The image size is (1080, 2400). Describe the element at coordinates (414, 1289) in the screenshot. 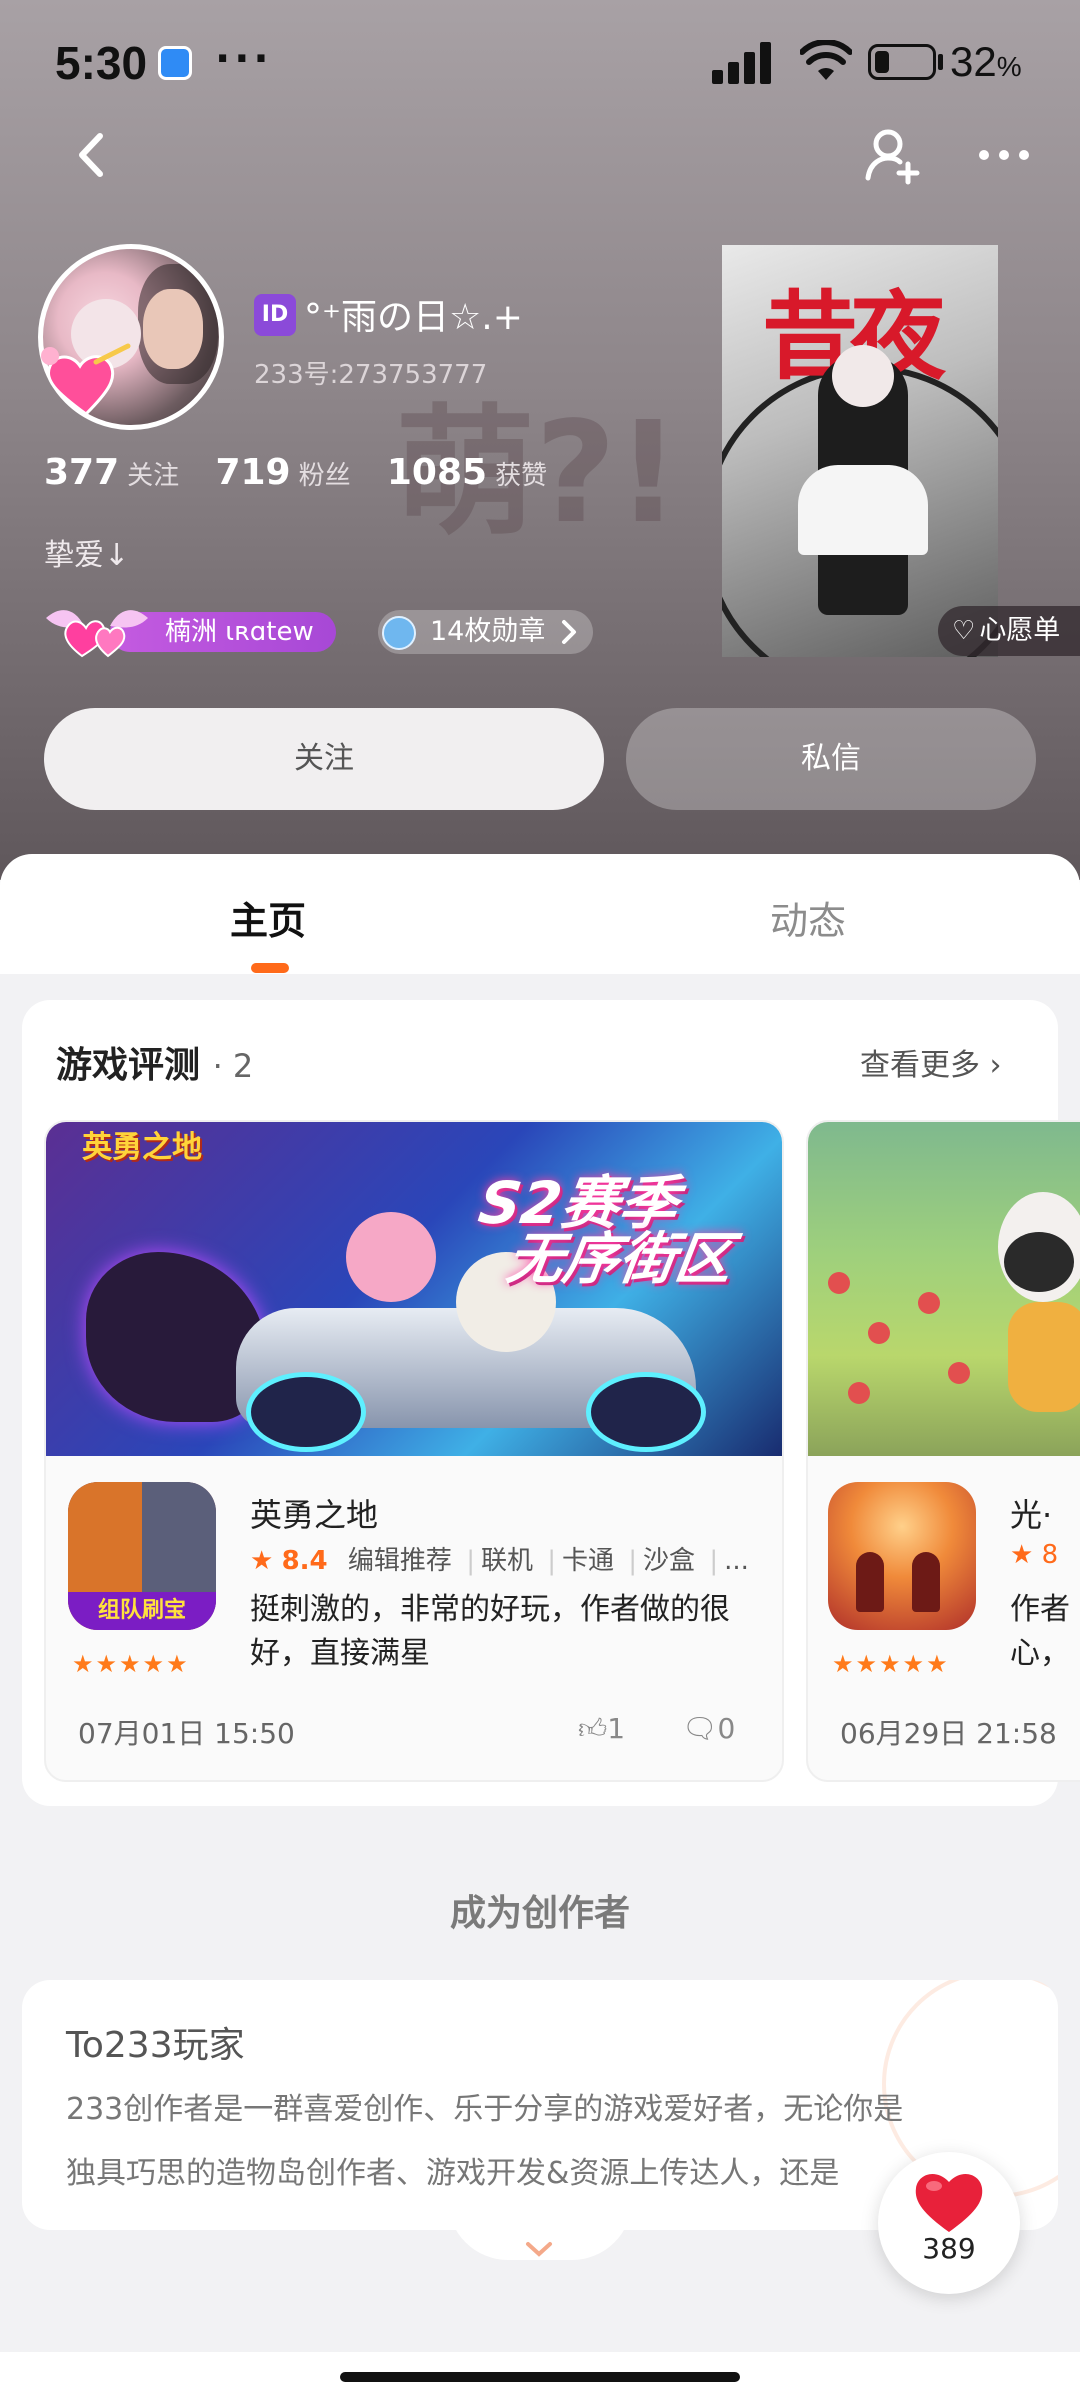

I see `game-banner: 英勇之地 S2赛季 无序街区` at that location.